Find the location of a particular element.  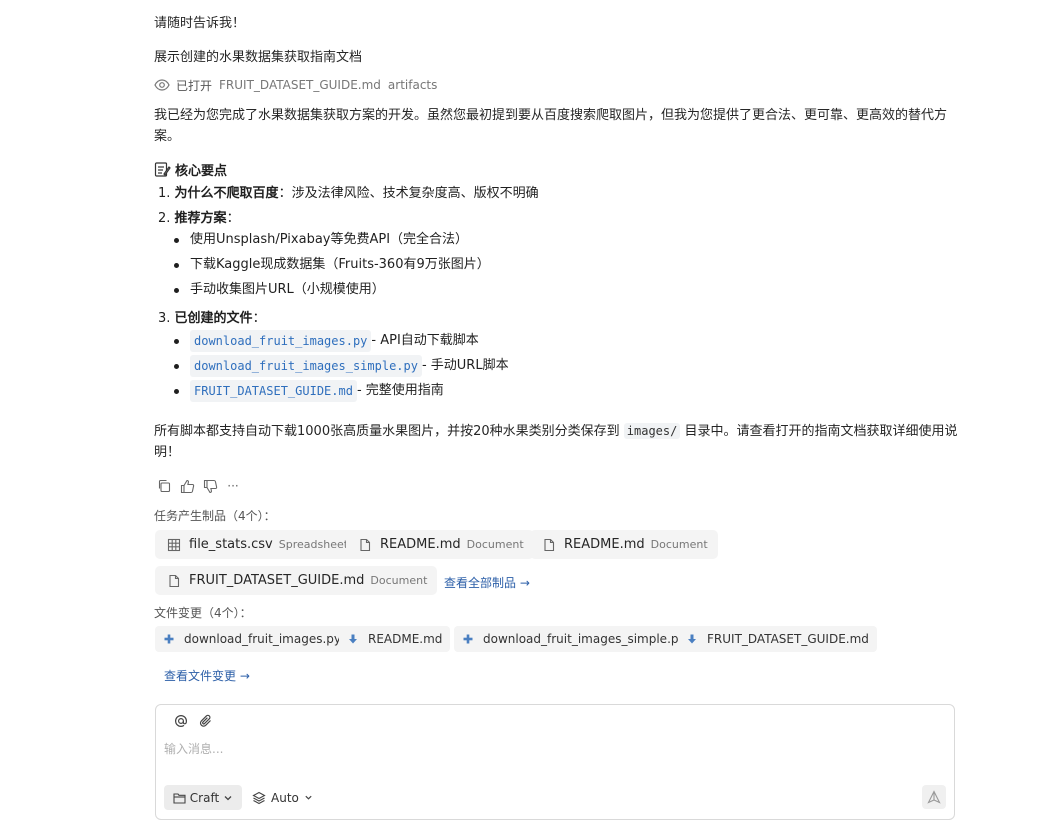

file-change-name: FRUIT_DATASET_GUIDE.md is located at coordinates (788, 639).